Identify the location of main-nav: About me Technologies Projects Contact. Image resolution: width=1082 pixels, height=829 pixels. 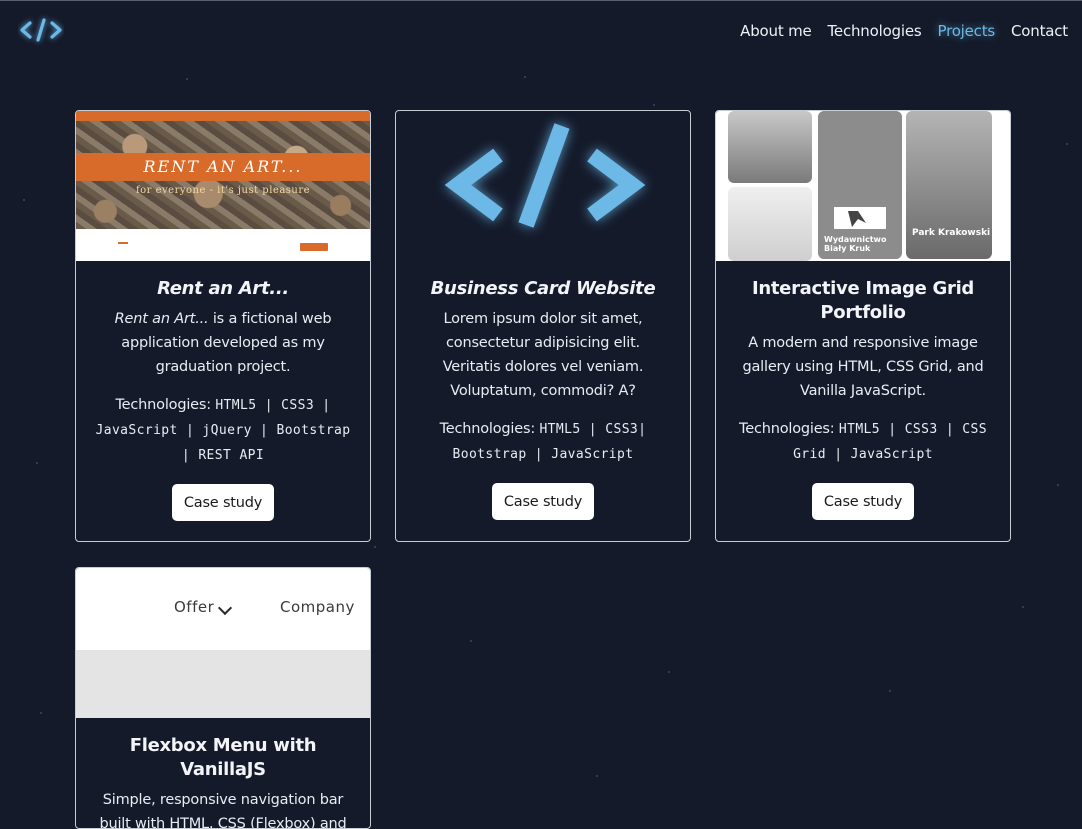
(904, 31).